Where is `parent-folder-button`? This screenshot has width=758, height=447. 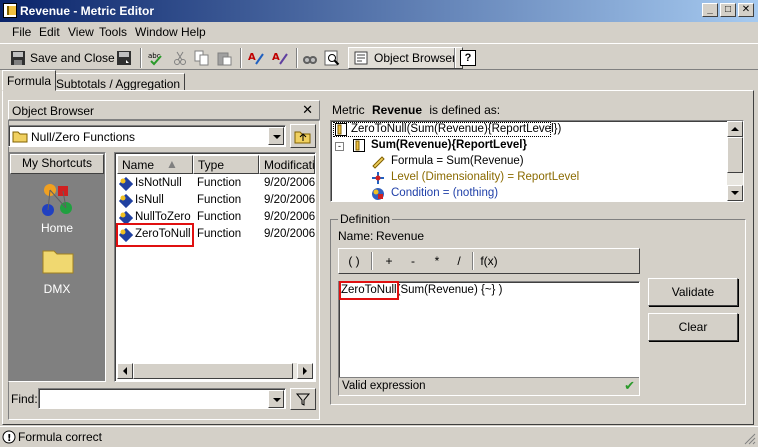
parent-folder-button is located at coordinates (303, 136).